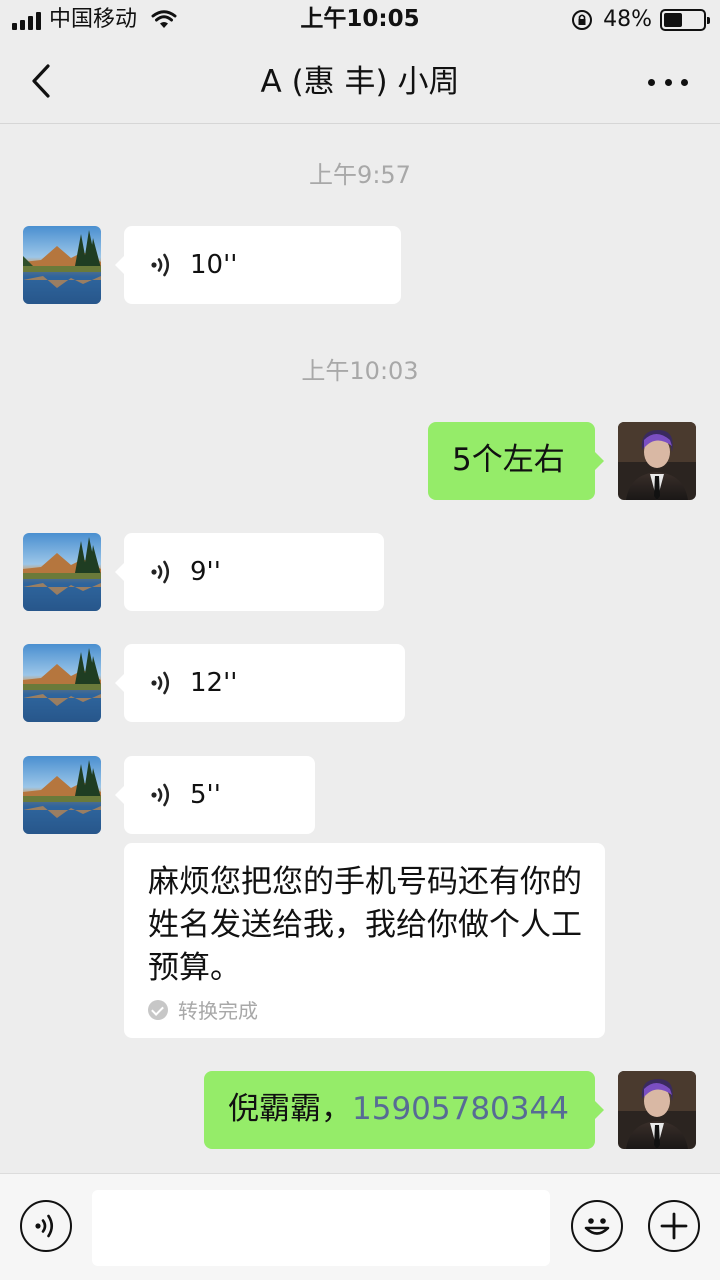 This screenshot has width=720, height=1280. I want to click on sent-message: 5个左右, so click(516, 461).